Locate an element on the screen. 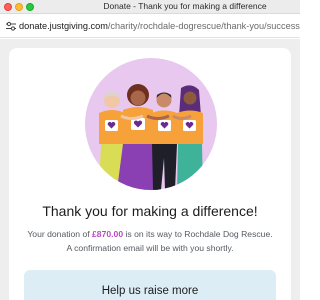  help-raise-more-title: Help us raise more is located at coordinates (150, 291).